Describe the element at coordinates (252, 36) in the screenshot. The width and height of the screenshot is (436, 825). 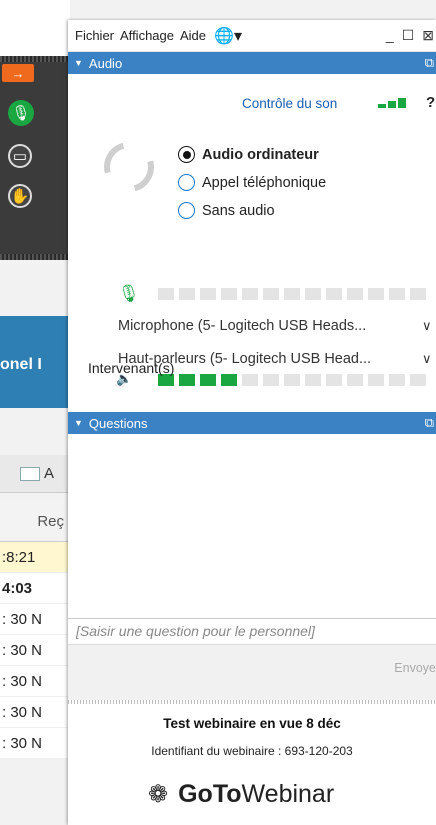
I see `menu-bar: Fichier Affichage Aide 🌐▾ _ ☐ ⊠` at that location.